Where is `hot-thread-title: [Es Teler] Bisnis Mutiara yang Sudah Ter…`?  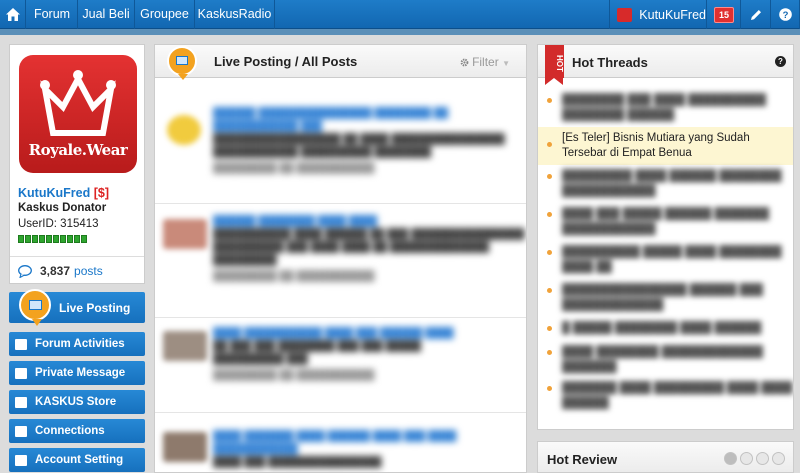
hot-thread-title: [Es Teler] Bisnis Mutiara yang Sudah Ter… is located at coordinates (656, 145).